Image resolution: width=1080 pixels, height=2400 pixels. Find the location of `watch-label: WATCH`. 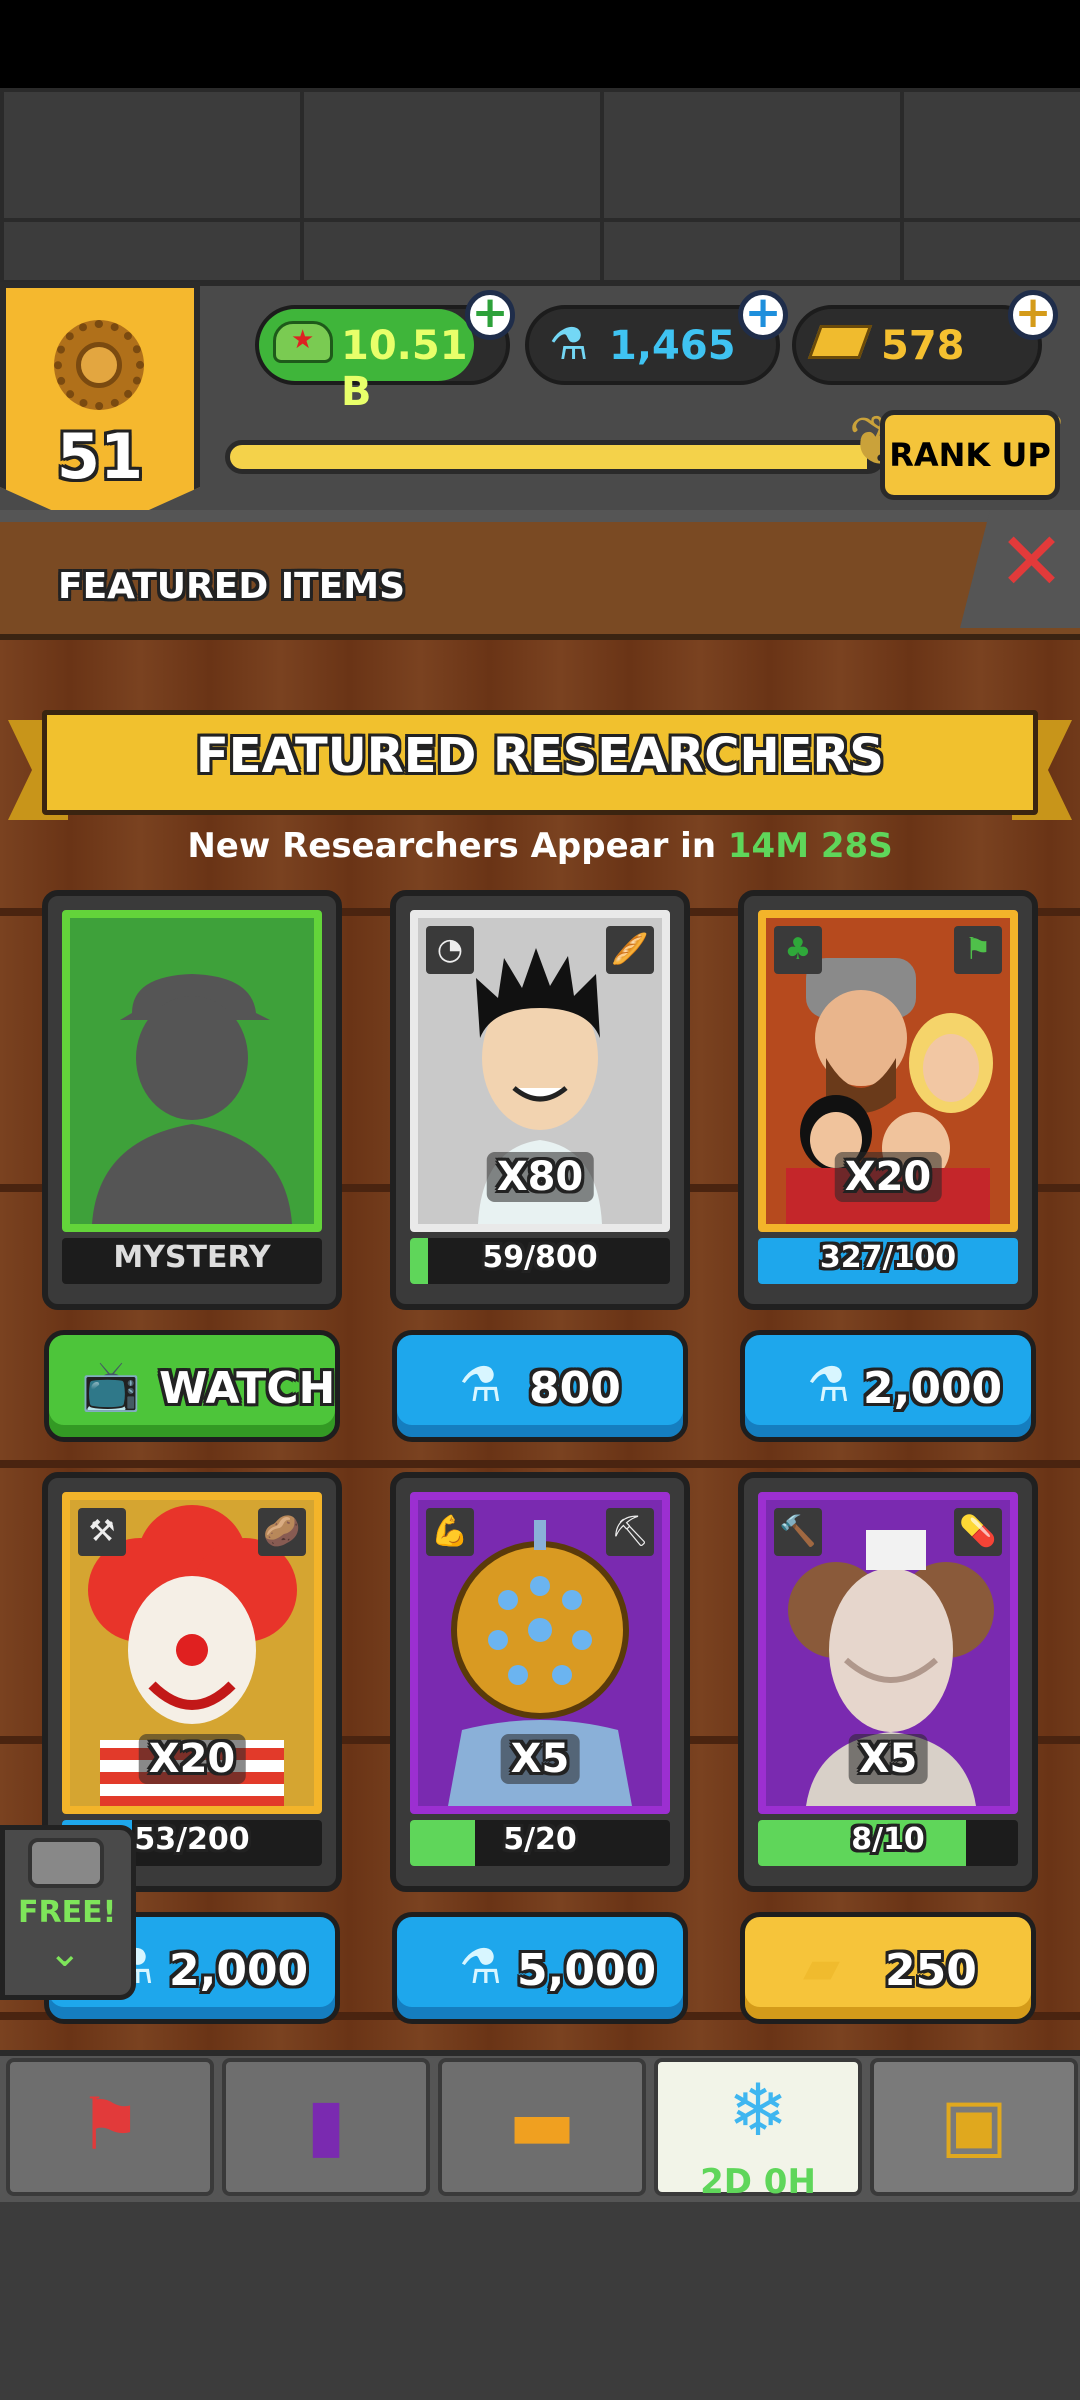

watch-label: WATCH is located at coordinates (247, 1388).